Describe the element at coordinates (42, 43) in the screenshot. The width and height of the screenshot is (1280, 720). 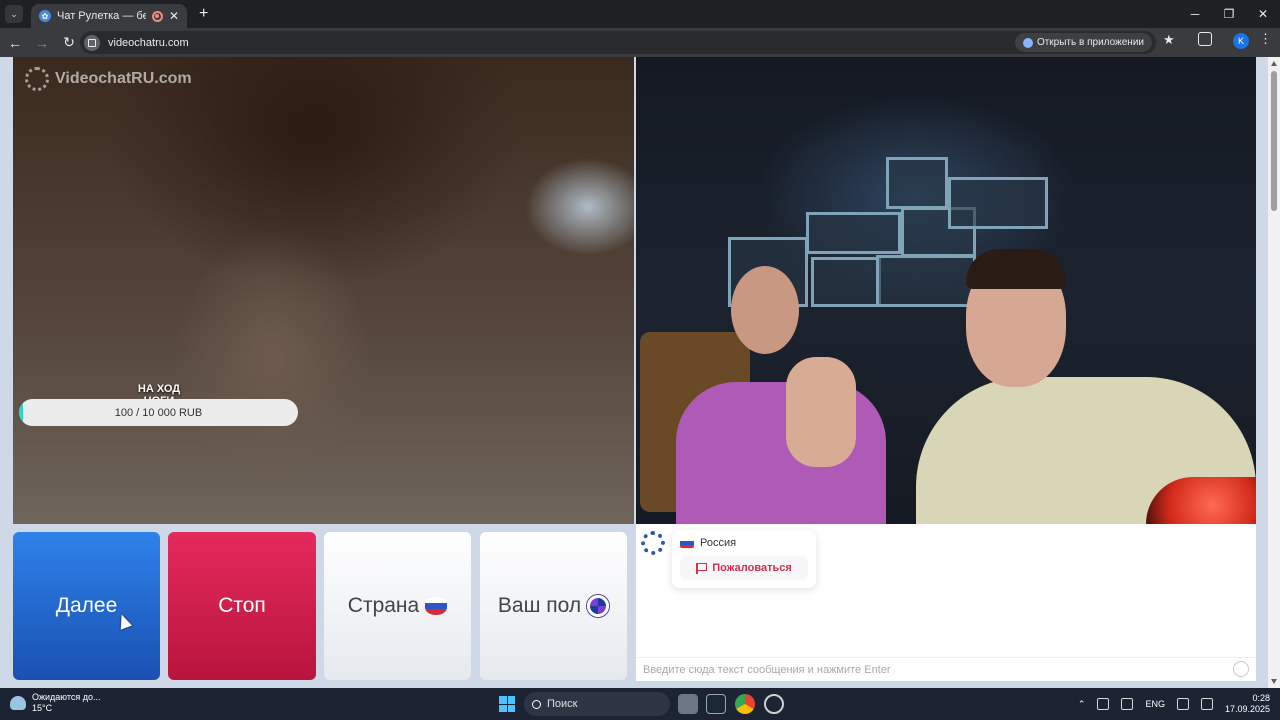
I see `forward-button: →` at that location.